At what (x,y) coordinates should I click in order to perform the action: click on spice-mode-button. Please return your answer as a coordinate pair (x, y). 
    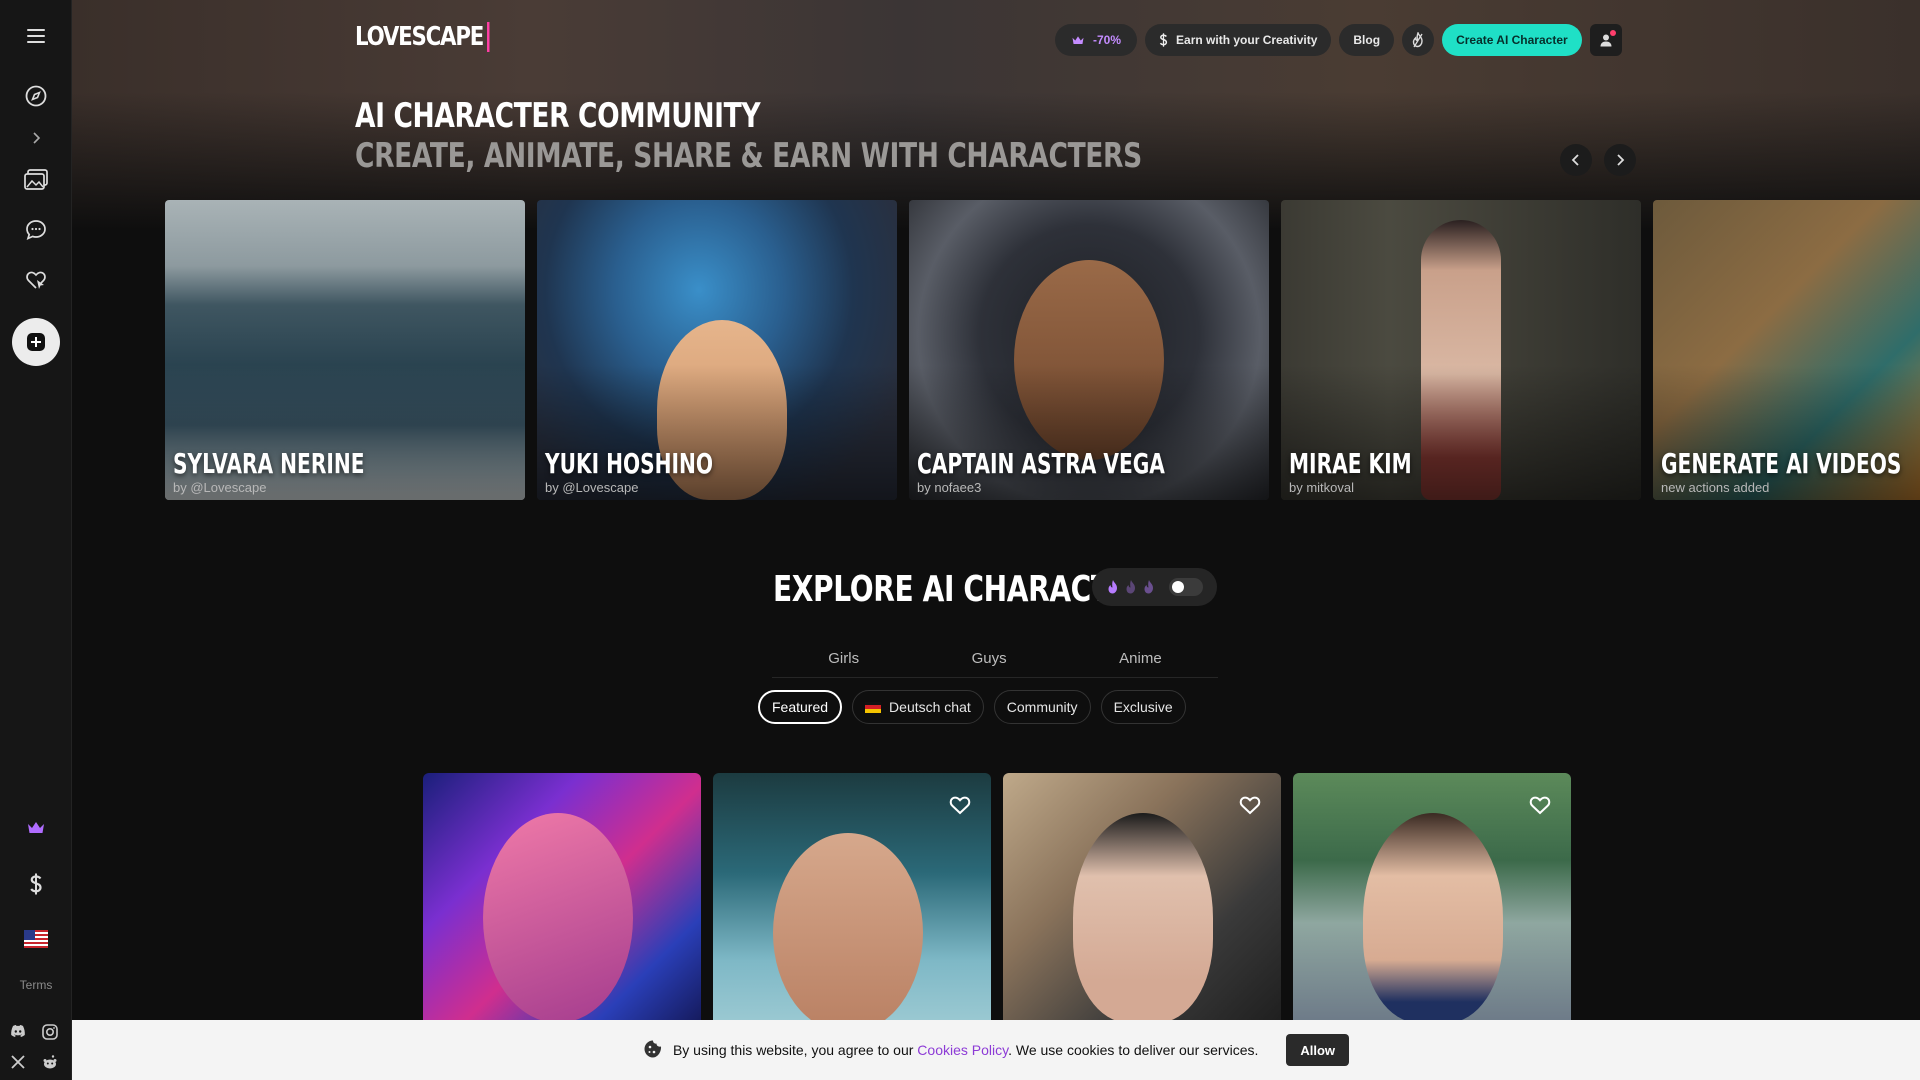
    Looking at the image, I should click on (1418, 40).